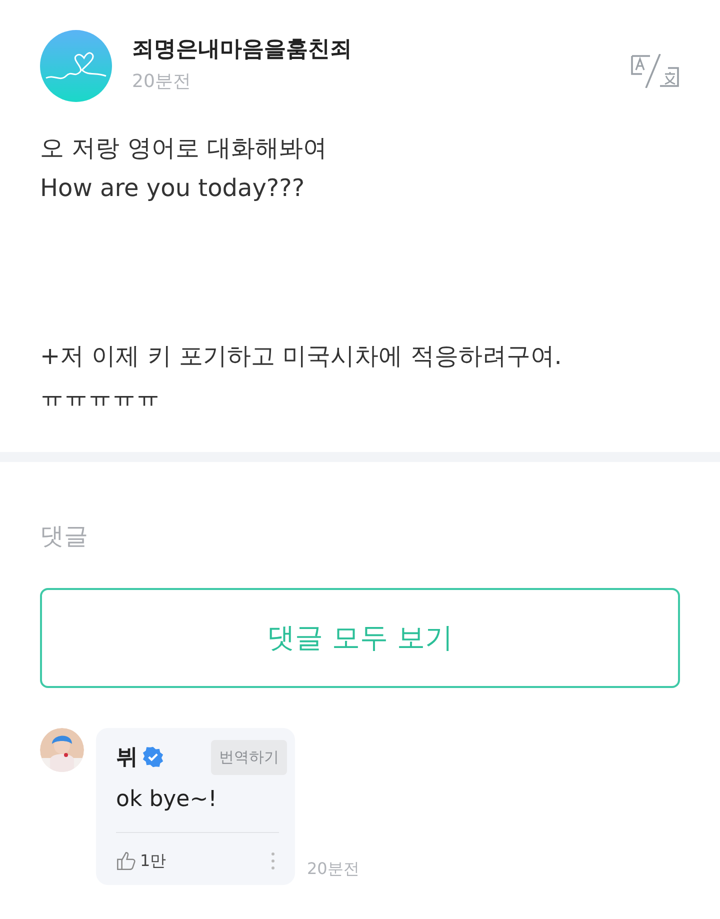 The width and height of the screenshot is (720, 919). What do you see at coordinates (127, 758) in the screenshot?
I see `comment-author: 뷔` at bounding box center [127, 758].